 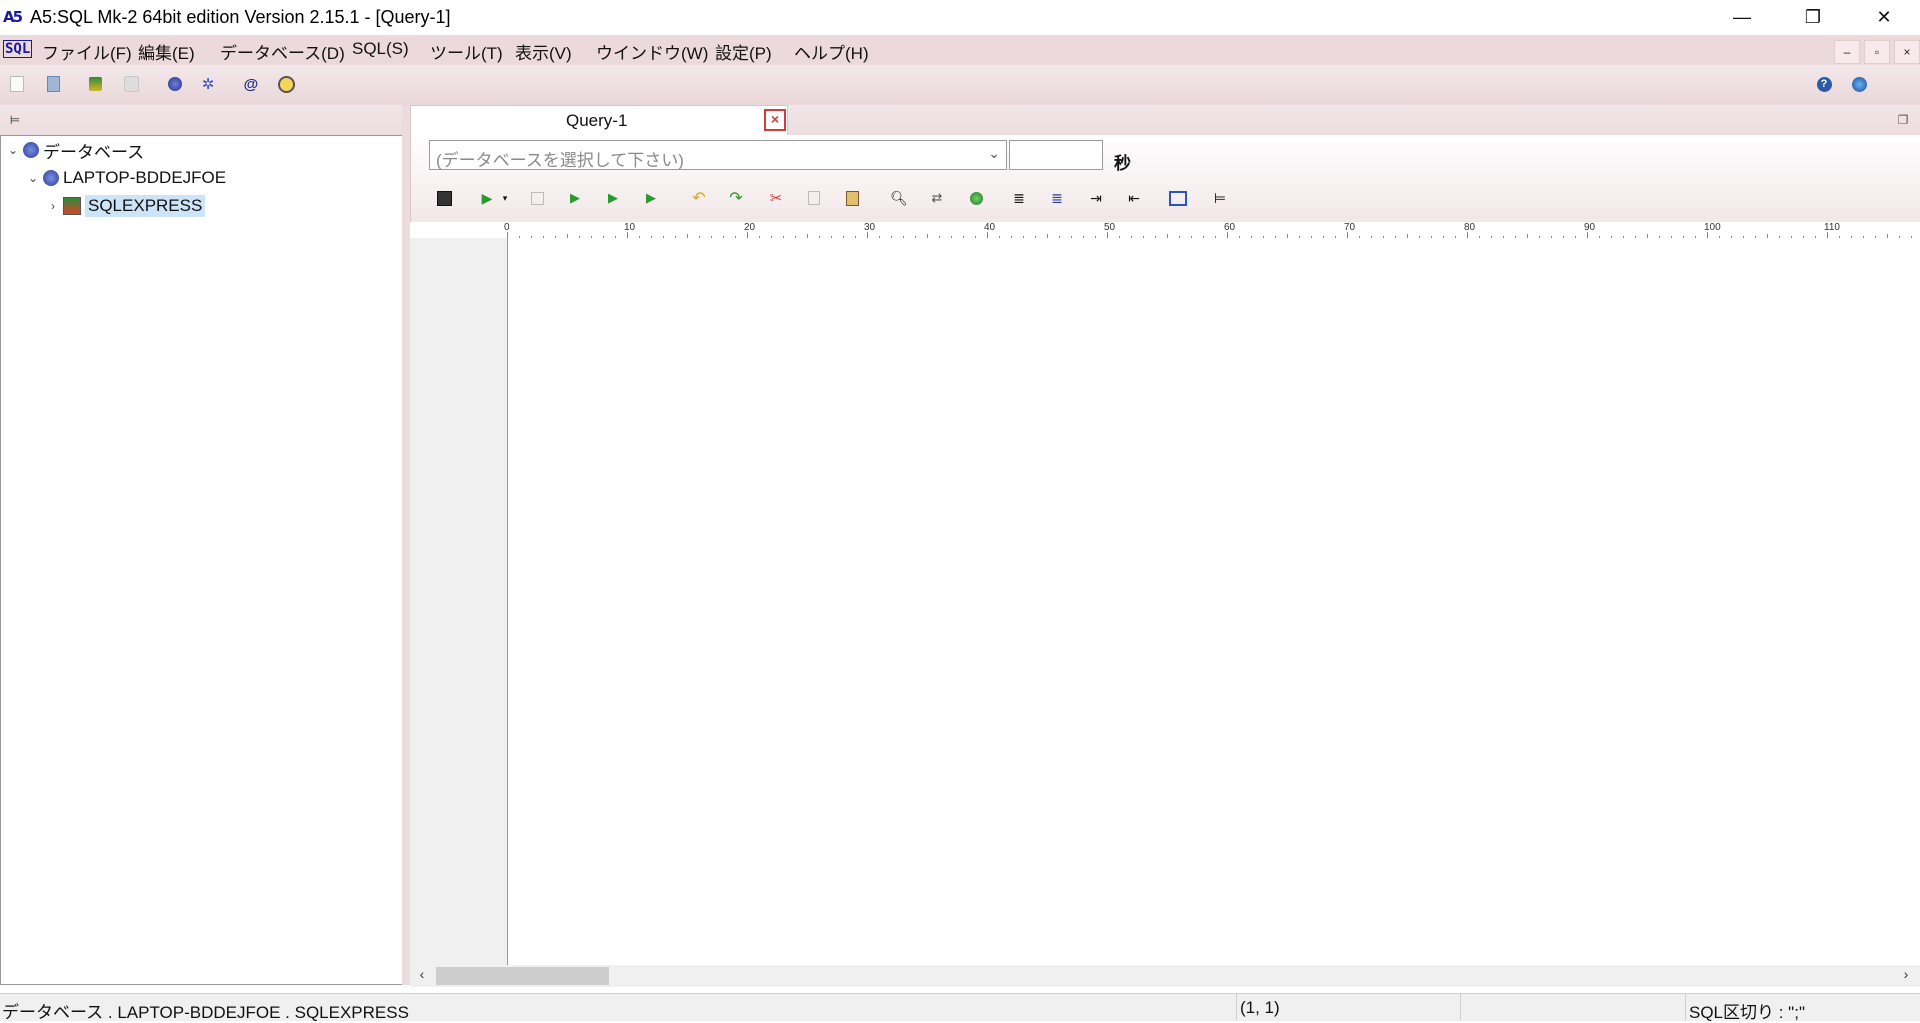 I want to click on window-list-icon: ❐, so click(x=1903, y=120).